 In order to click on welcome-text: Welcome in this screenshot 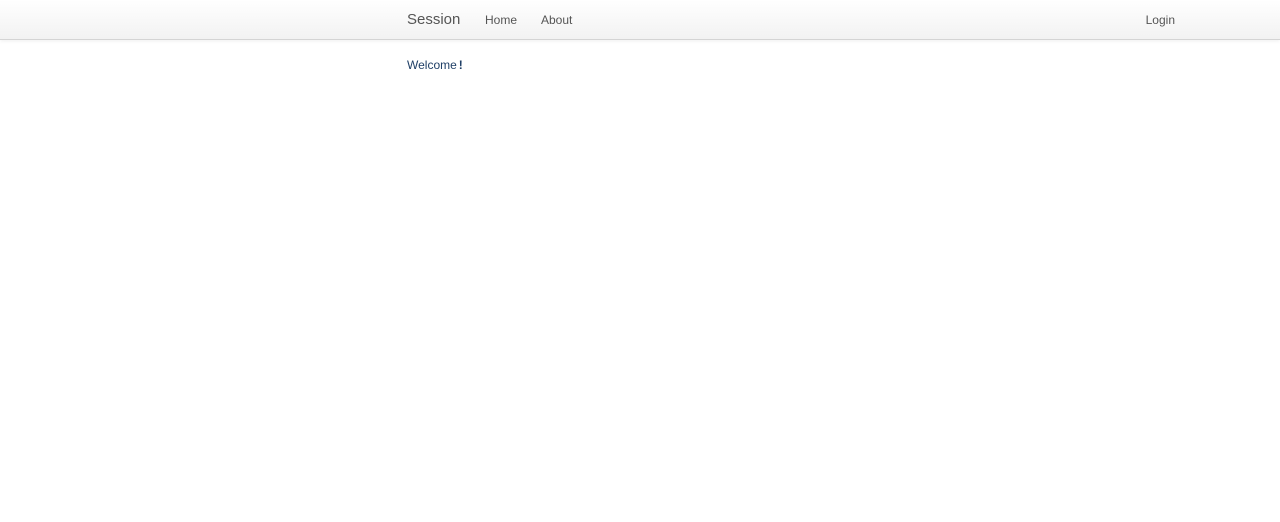, I will do `click(432, 65)`.